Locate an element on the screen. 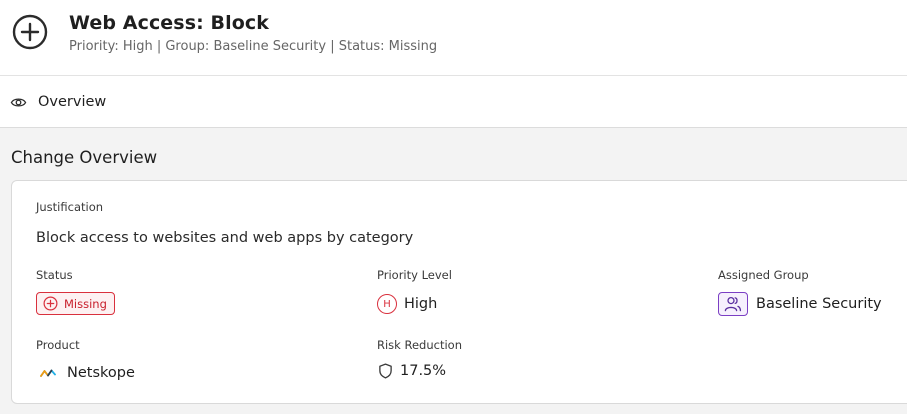 This screenshot has width=907, height=414. product-value: Netskope is located at coordinates (101, 373).